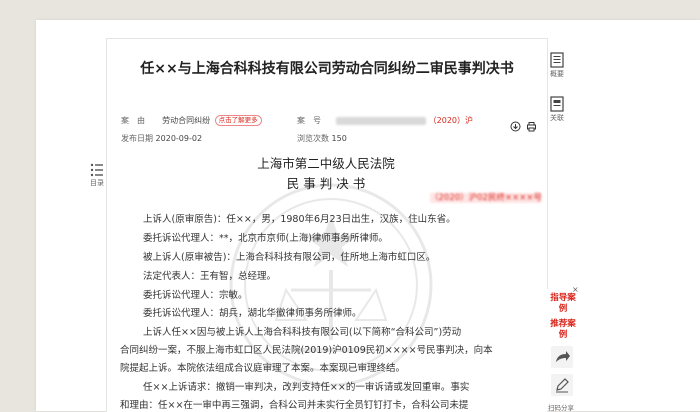 This screenshot has height=412, width=700. I want to click on case-number-row: 案 号 （2020）沪, so click(385, 120).